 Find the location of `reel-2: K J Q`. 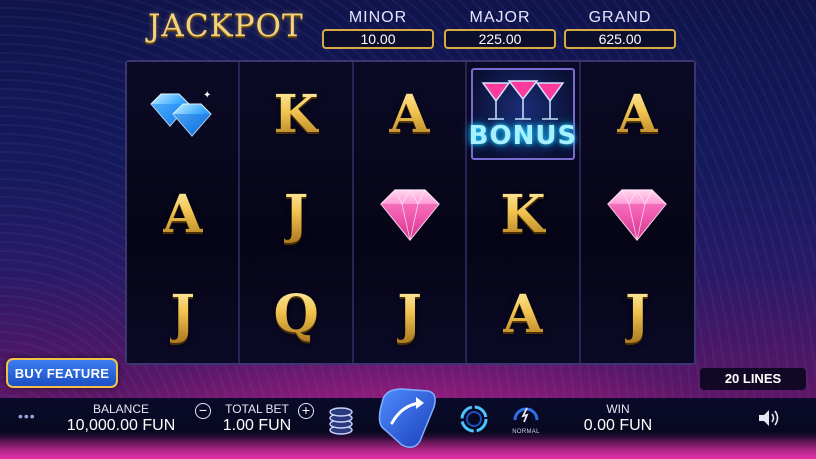

reel-2: K J Q is located at coordinates (297, 213).